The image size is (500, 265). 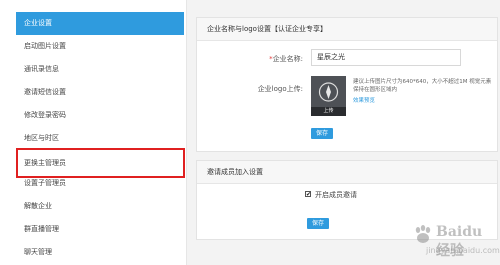 I want to click on upload-caption: 上传, so click(x=328, y=111).